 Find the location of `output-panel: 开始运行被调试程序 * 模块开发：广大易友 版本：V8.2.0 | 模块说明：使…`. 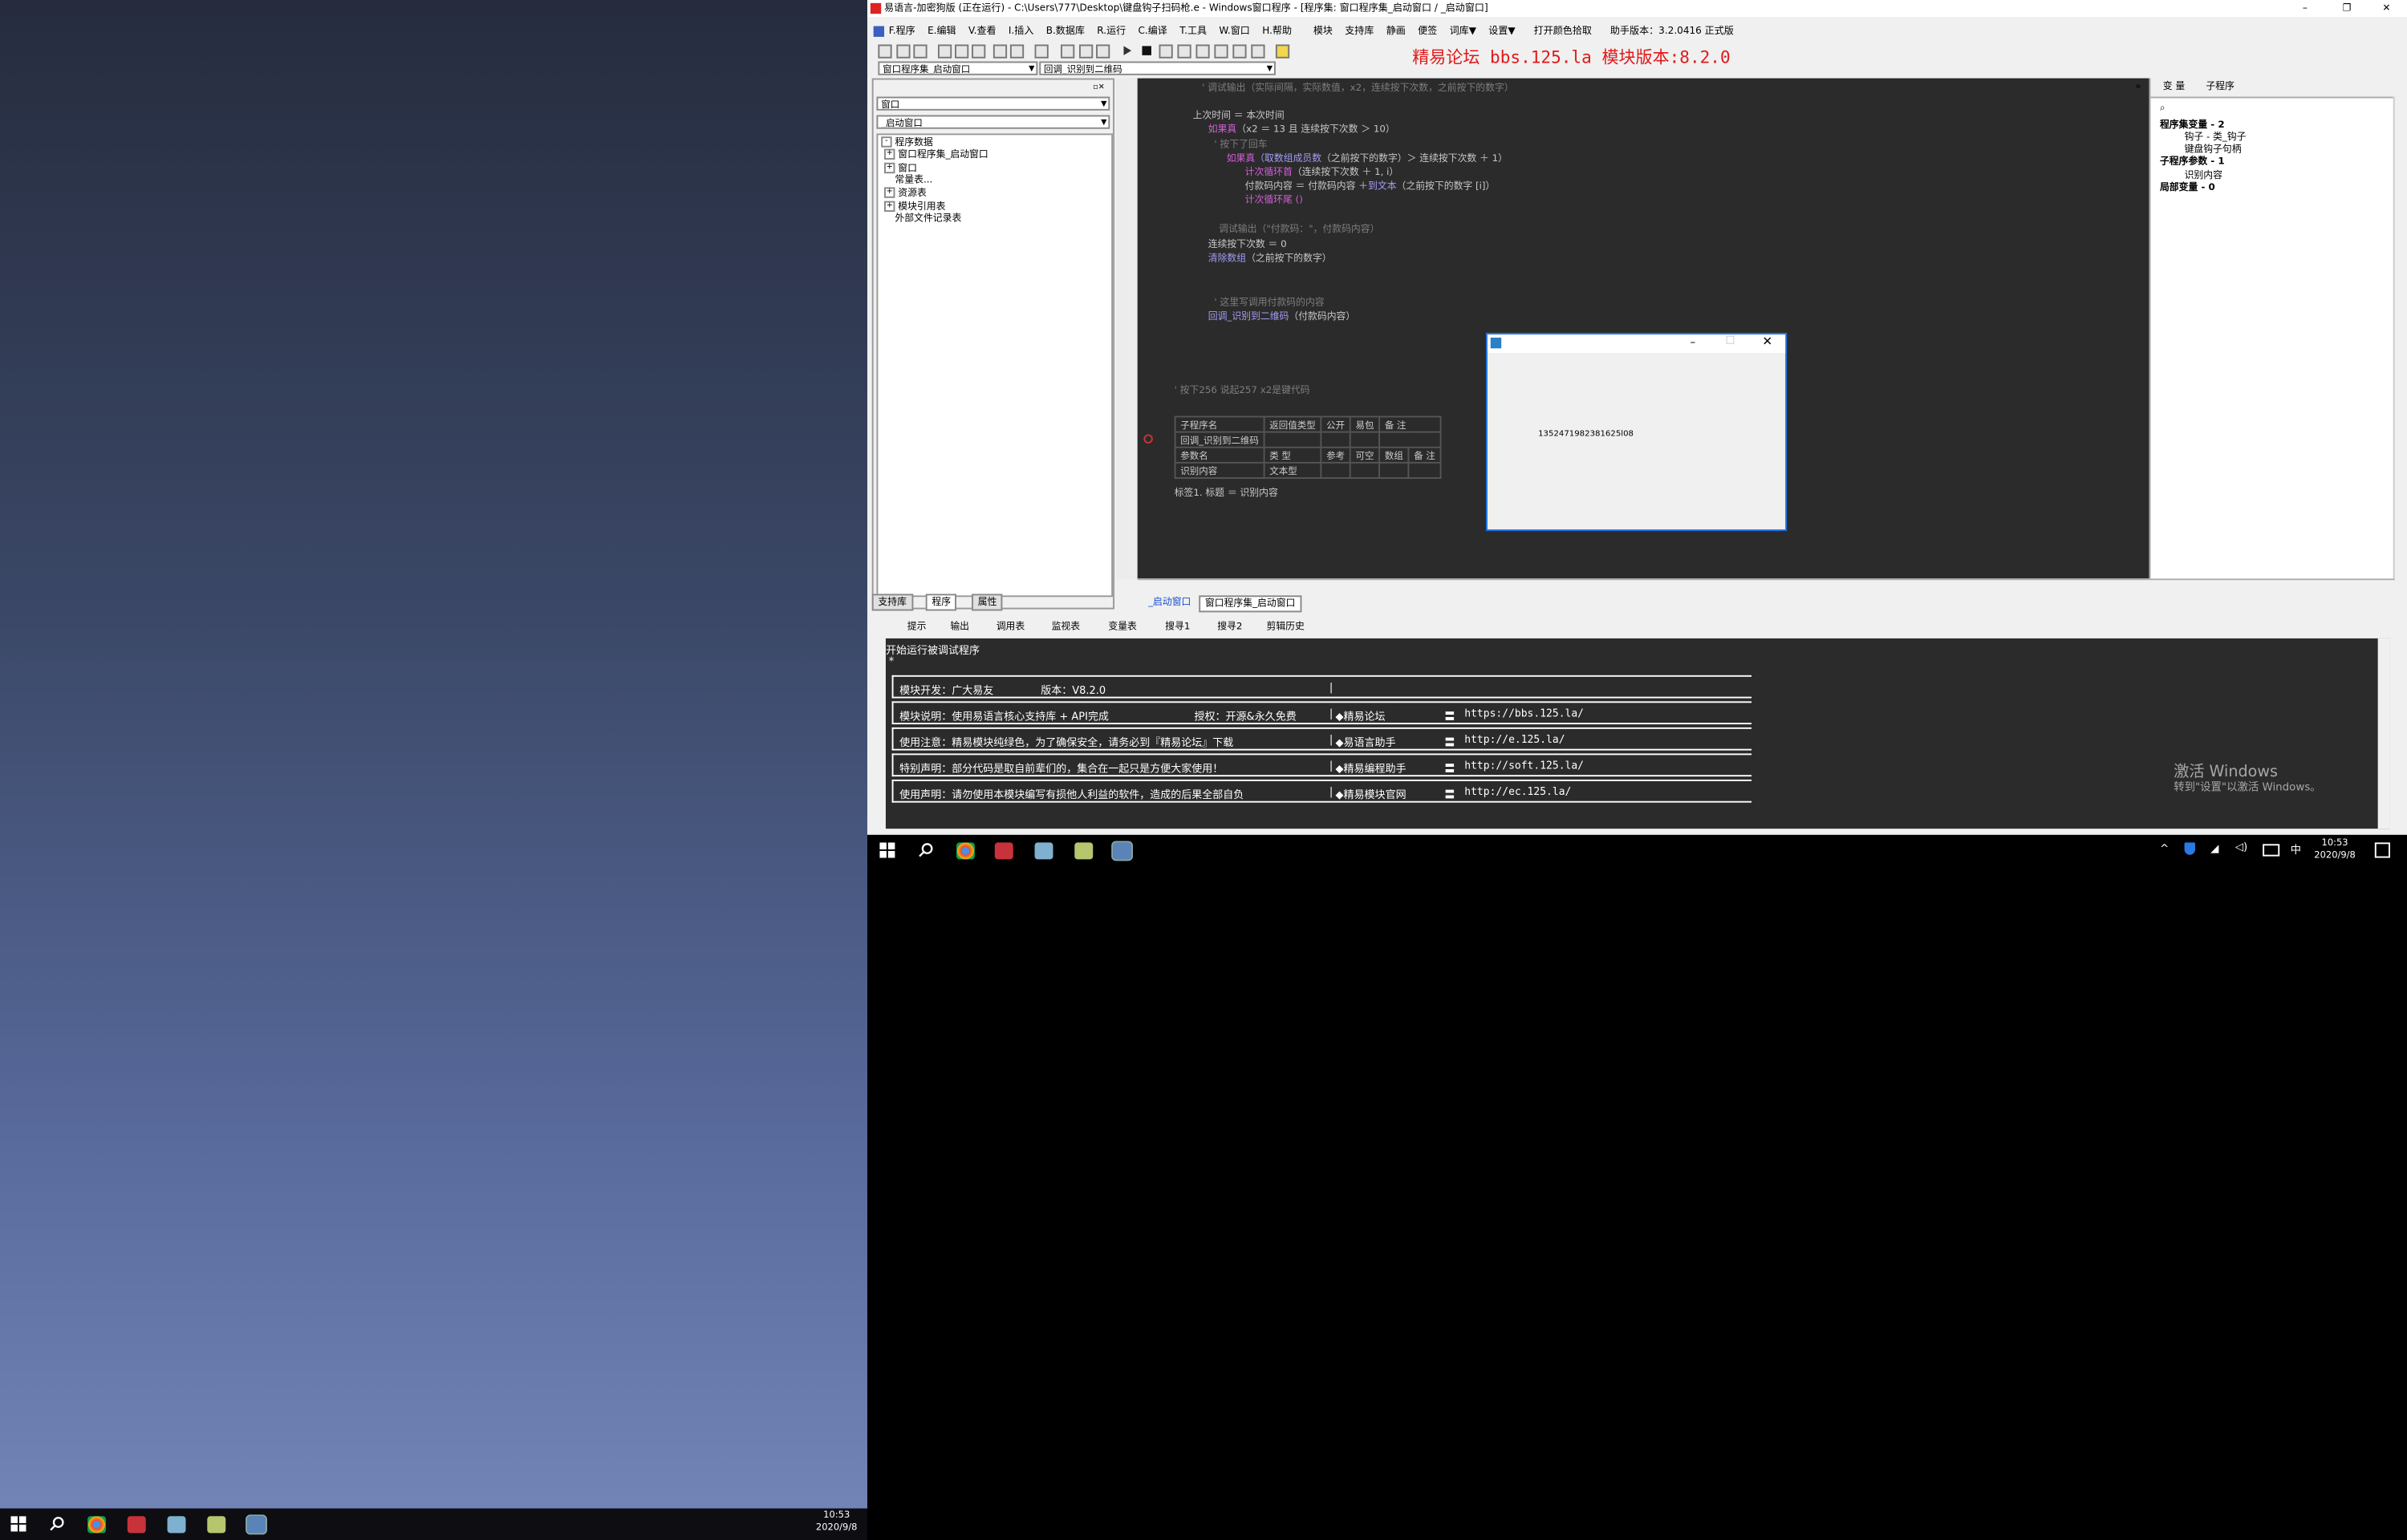

output-panel: 开始运行被调试程序 * 模块开发：广大易友 版本：V8.2.0 | 模块说明：使… is located at coordinates (1638, 733).